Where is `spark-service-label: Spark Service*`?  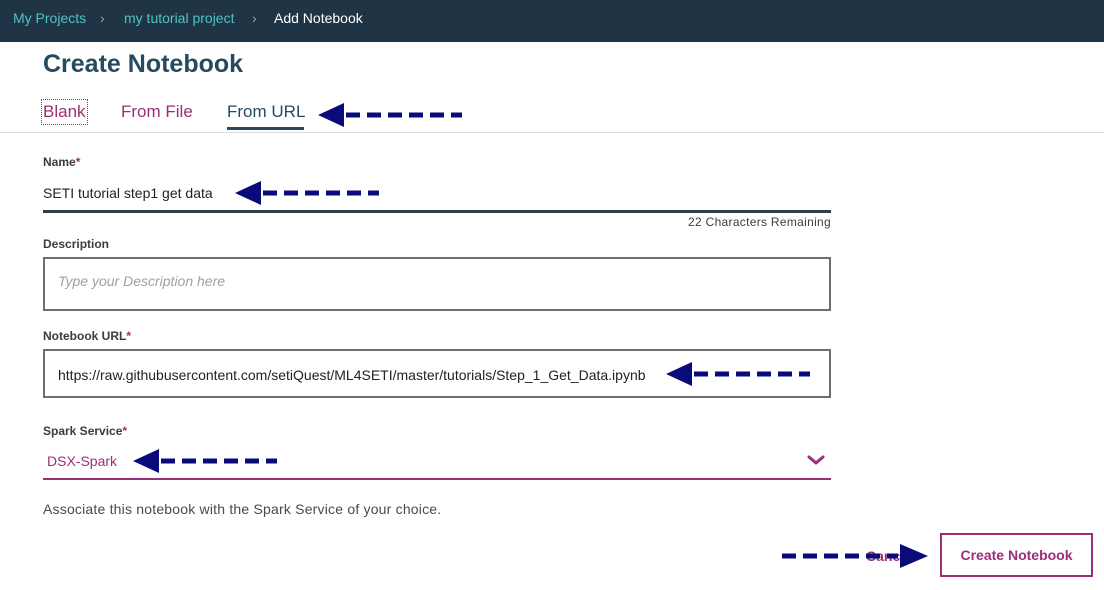
spark-service-label: Spark Service* is located at coordinates (85, 431).